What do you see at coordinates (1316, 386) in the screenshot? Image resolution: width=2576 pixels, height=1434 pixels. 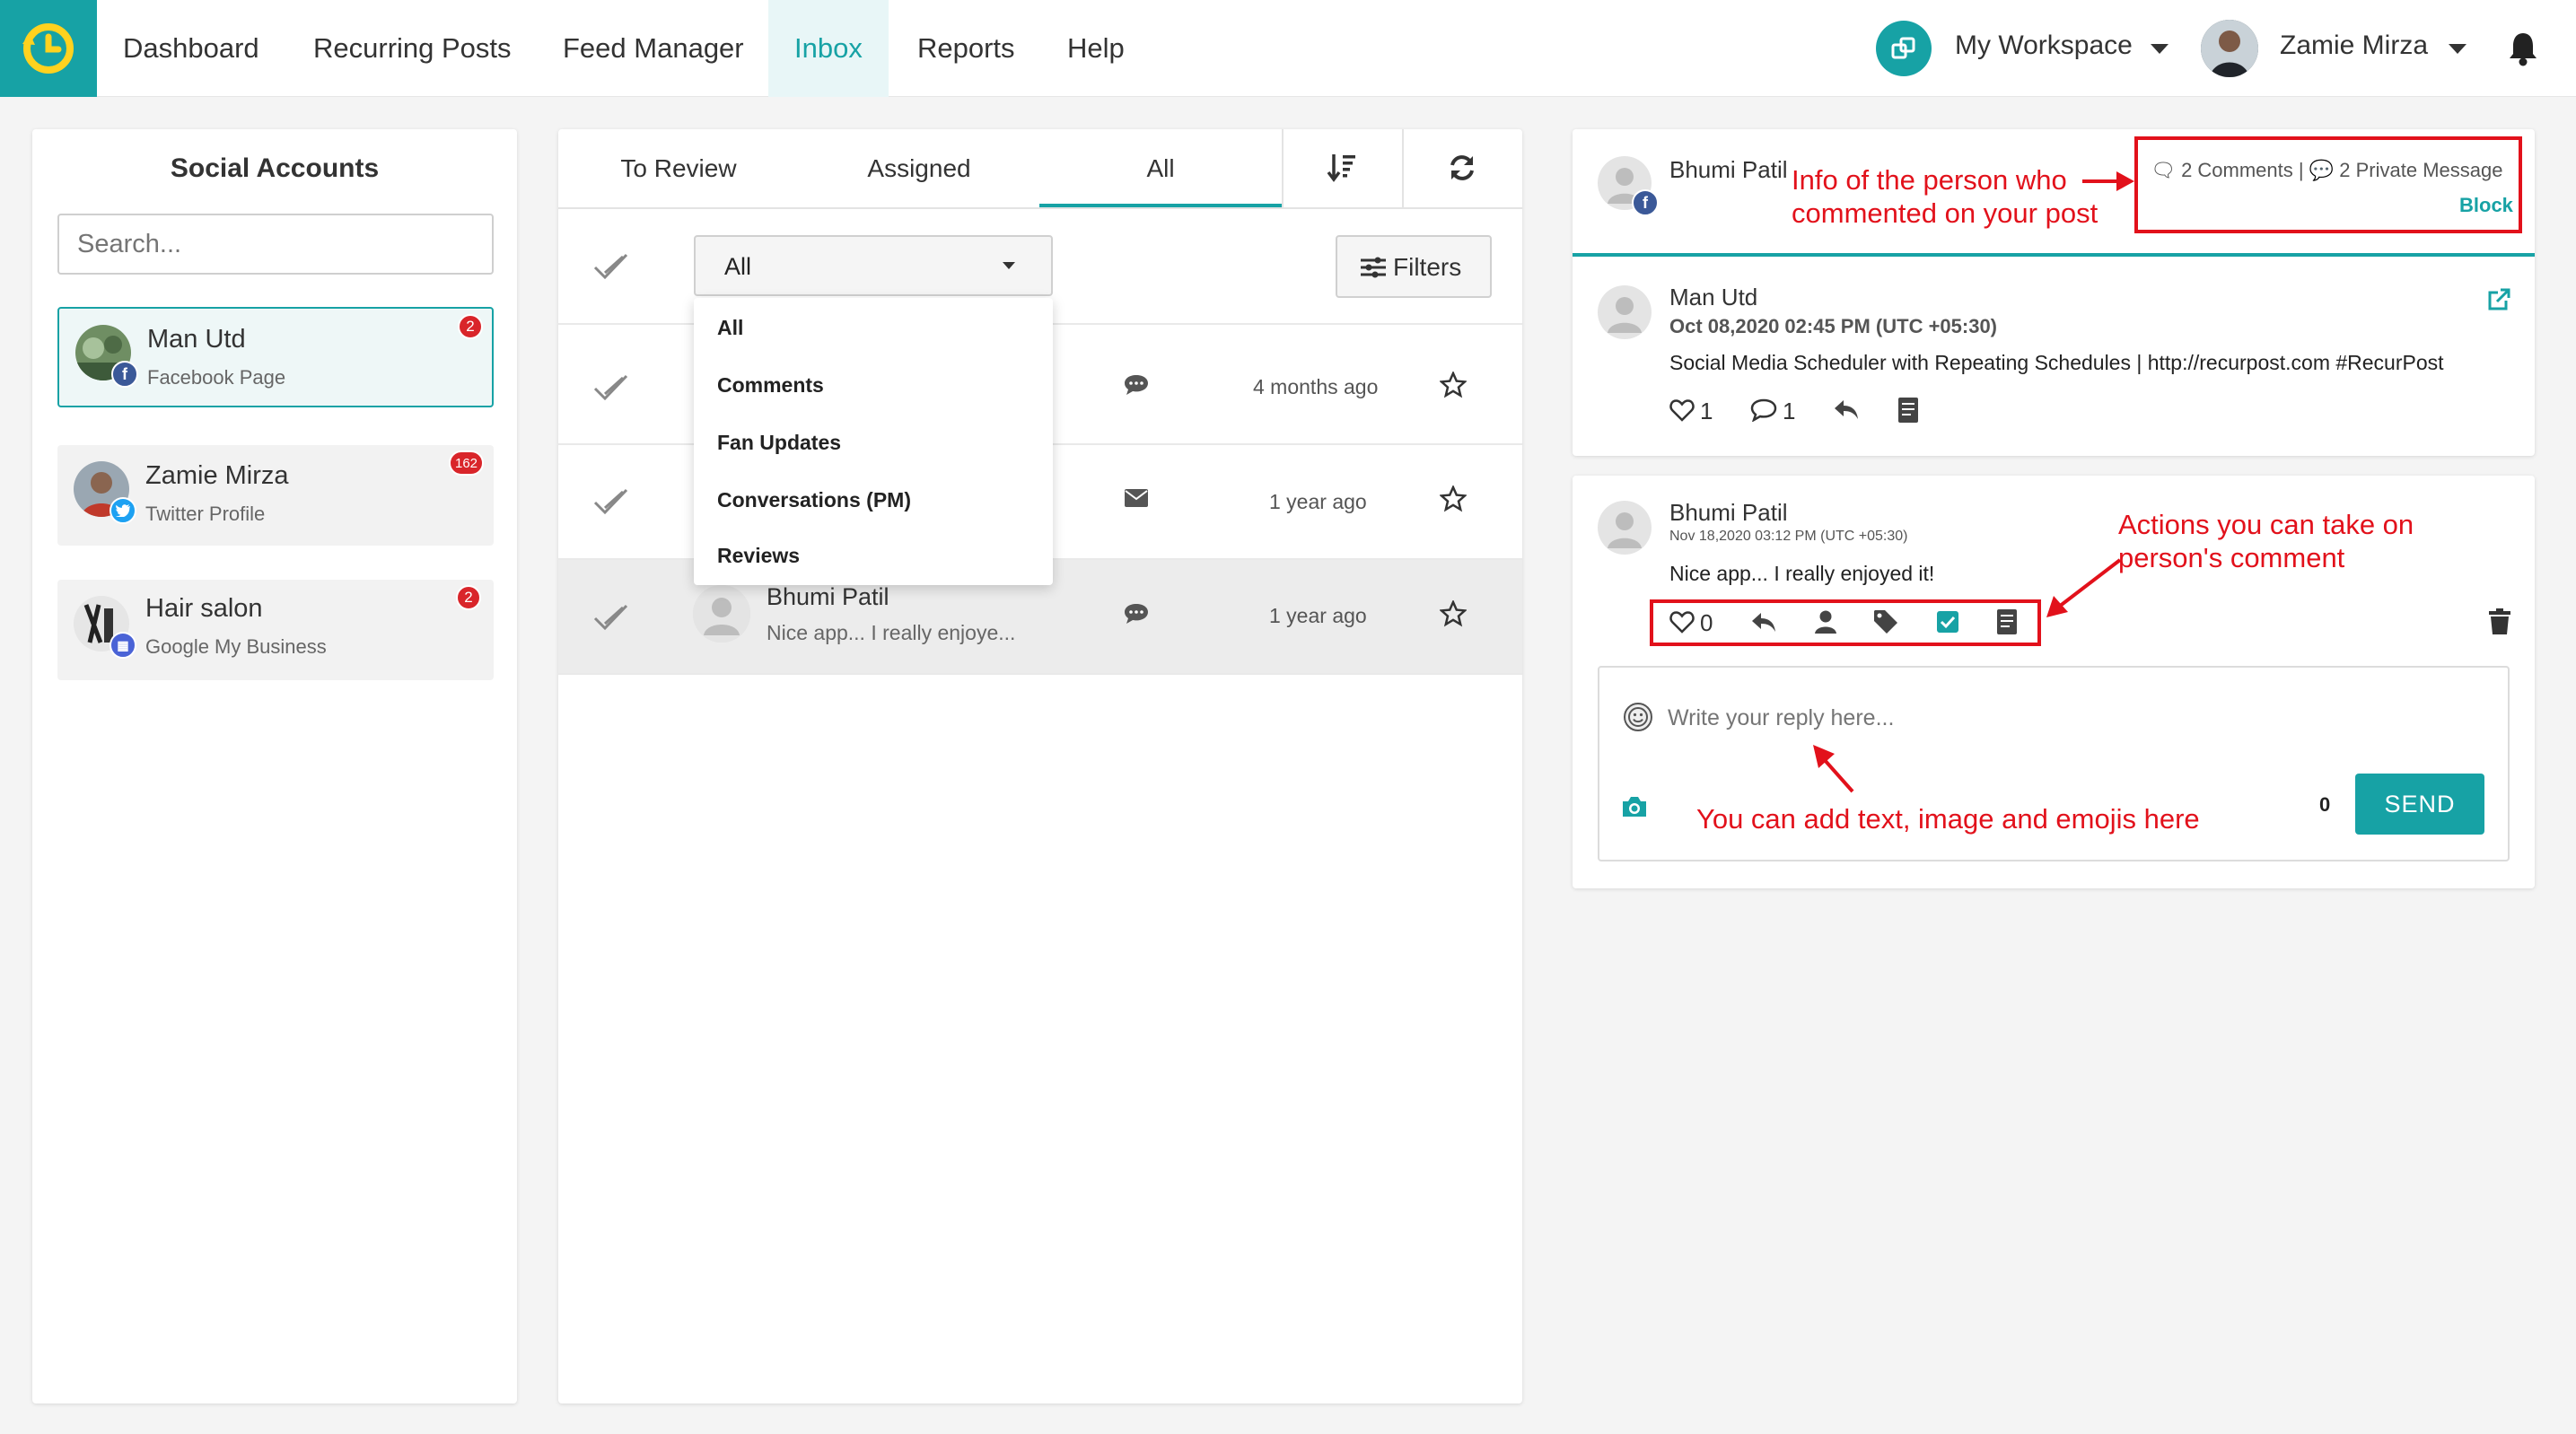 I see `row-timestamp: 4 months ago` at bounding box center [1316, 386].